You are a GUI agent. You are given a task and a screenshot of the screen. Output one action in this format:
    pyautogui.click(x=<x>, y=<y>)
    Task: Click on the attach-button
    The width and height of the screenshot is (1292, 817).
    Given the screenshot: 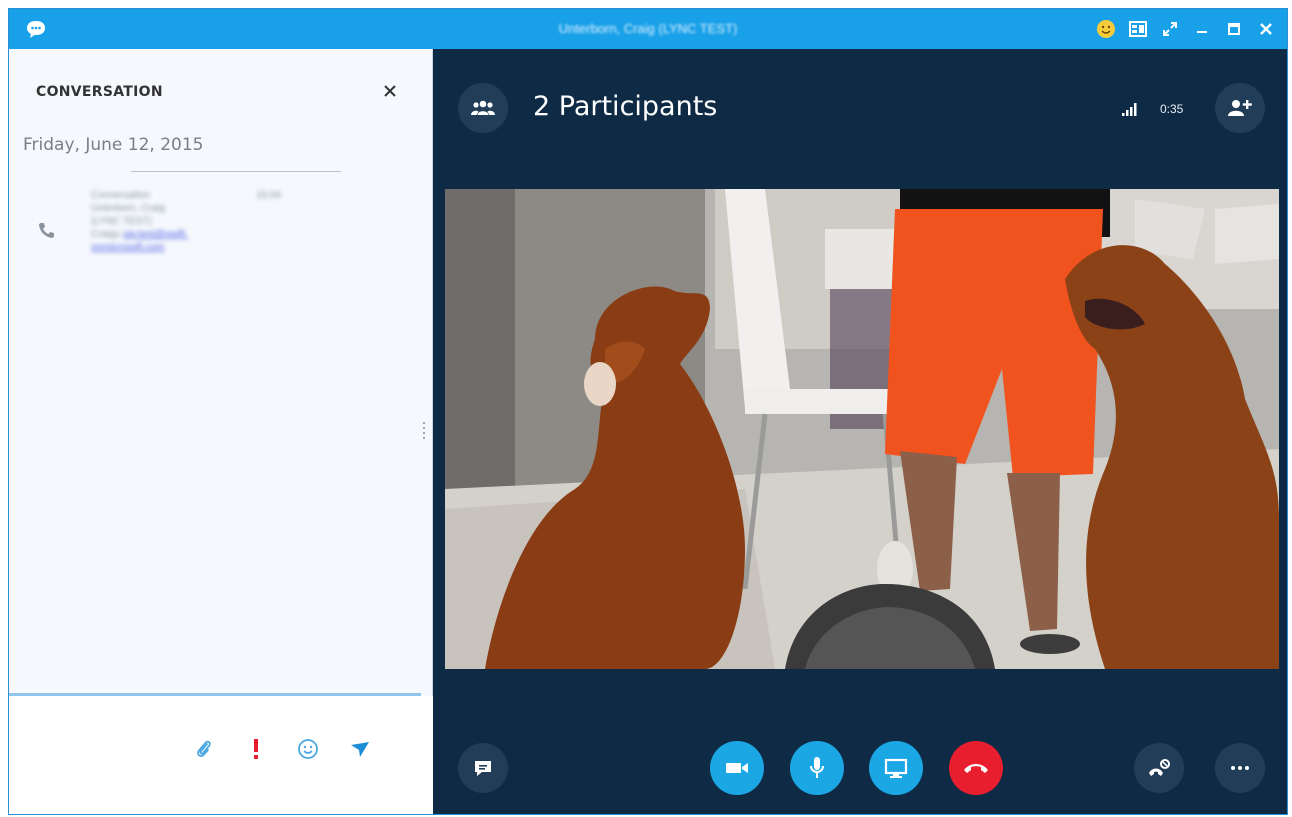 What is the action you would take?
    pyautogui.click(x=204, y=749)
    